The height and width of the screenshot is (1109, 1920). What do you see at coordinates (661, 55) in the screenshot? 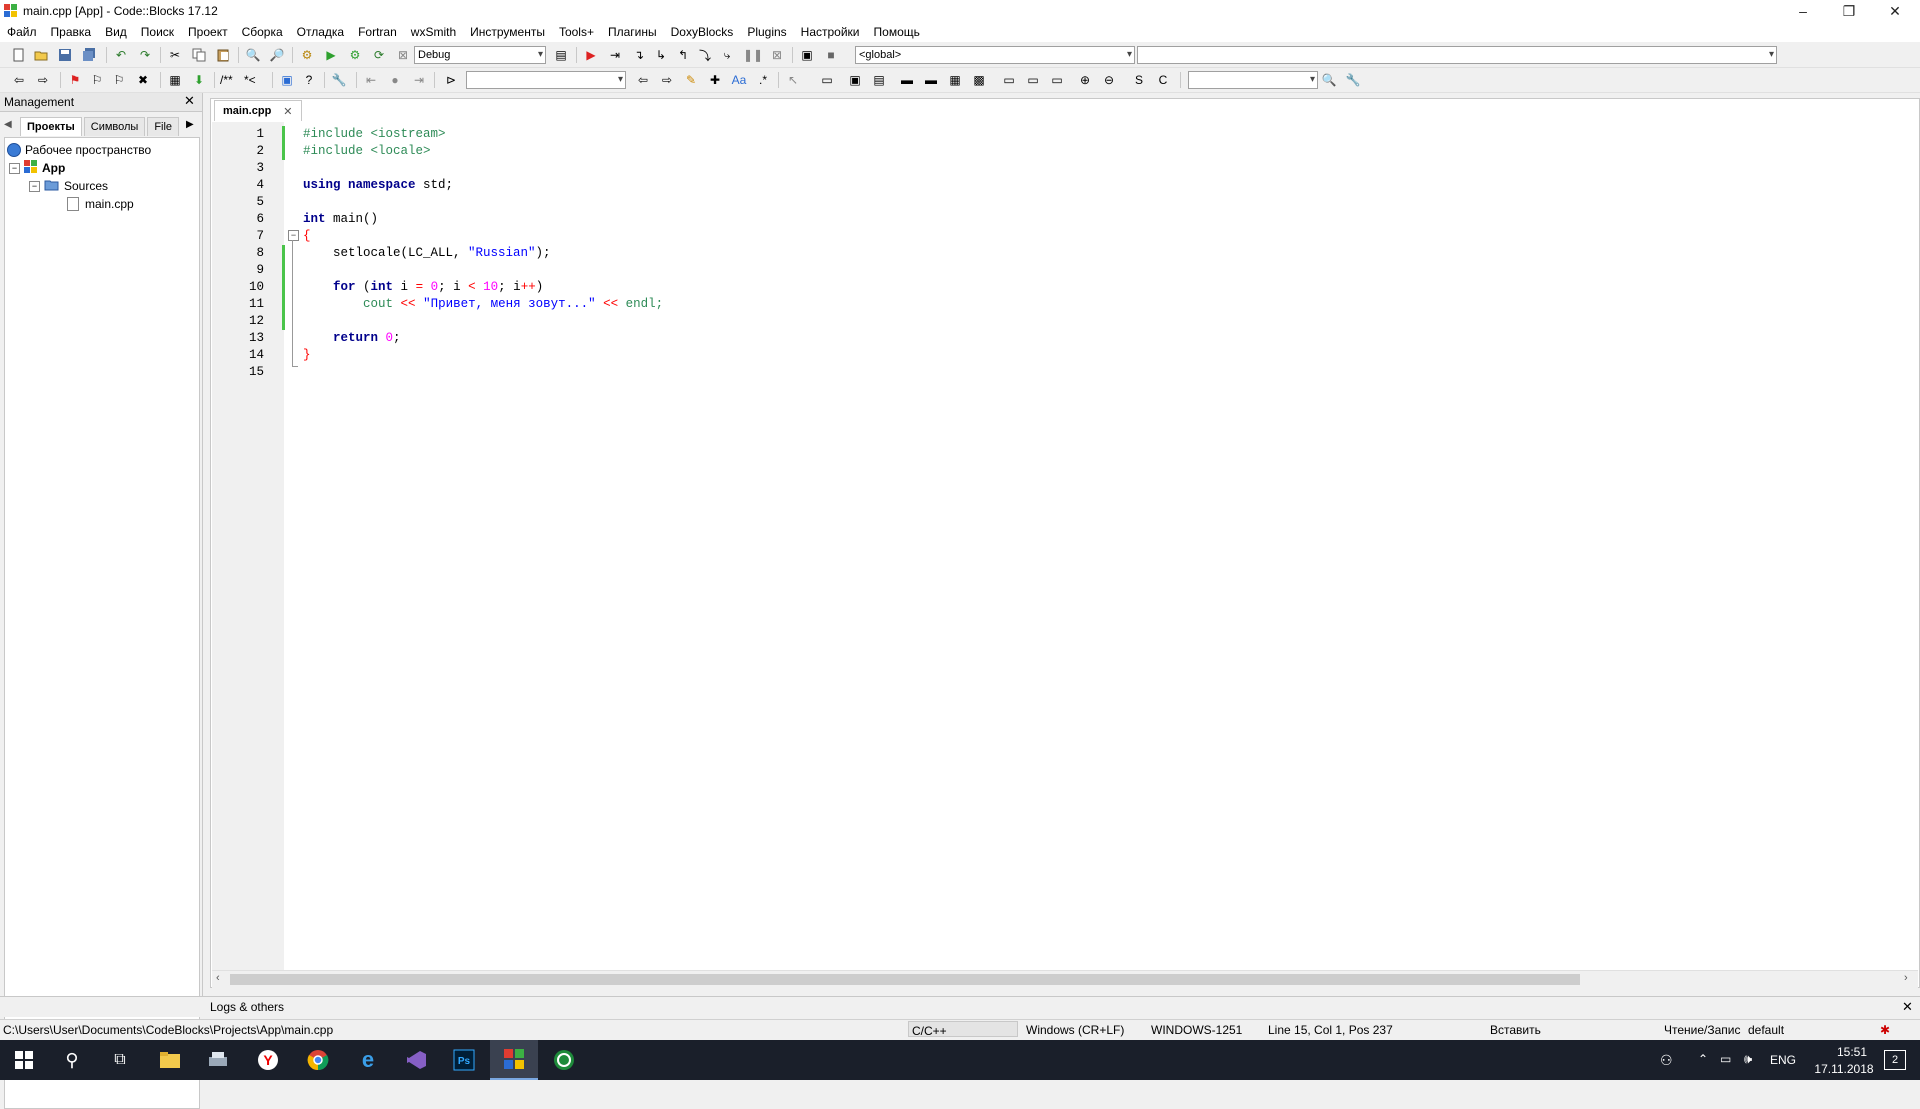
I see `debug-step-into-icon: ↳` at bounding box center [661, 55].